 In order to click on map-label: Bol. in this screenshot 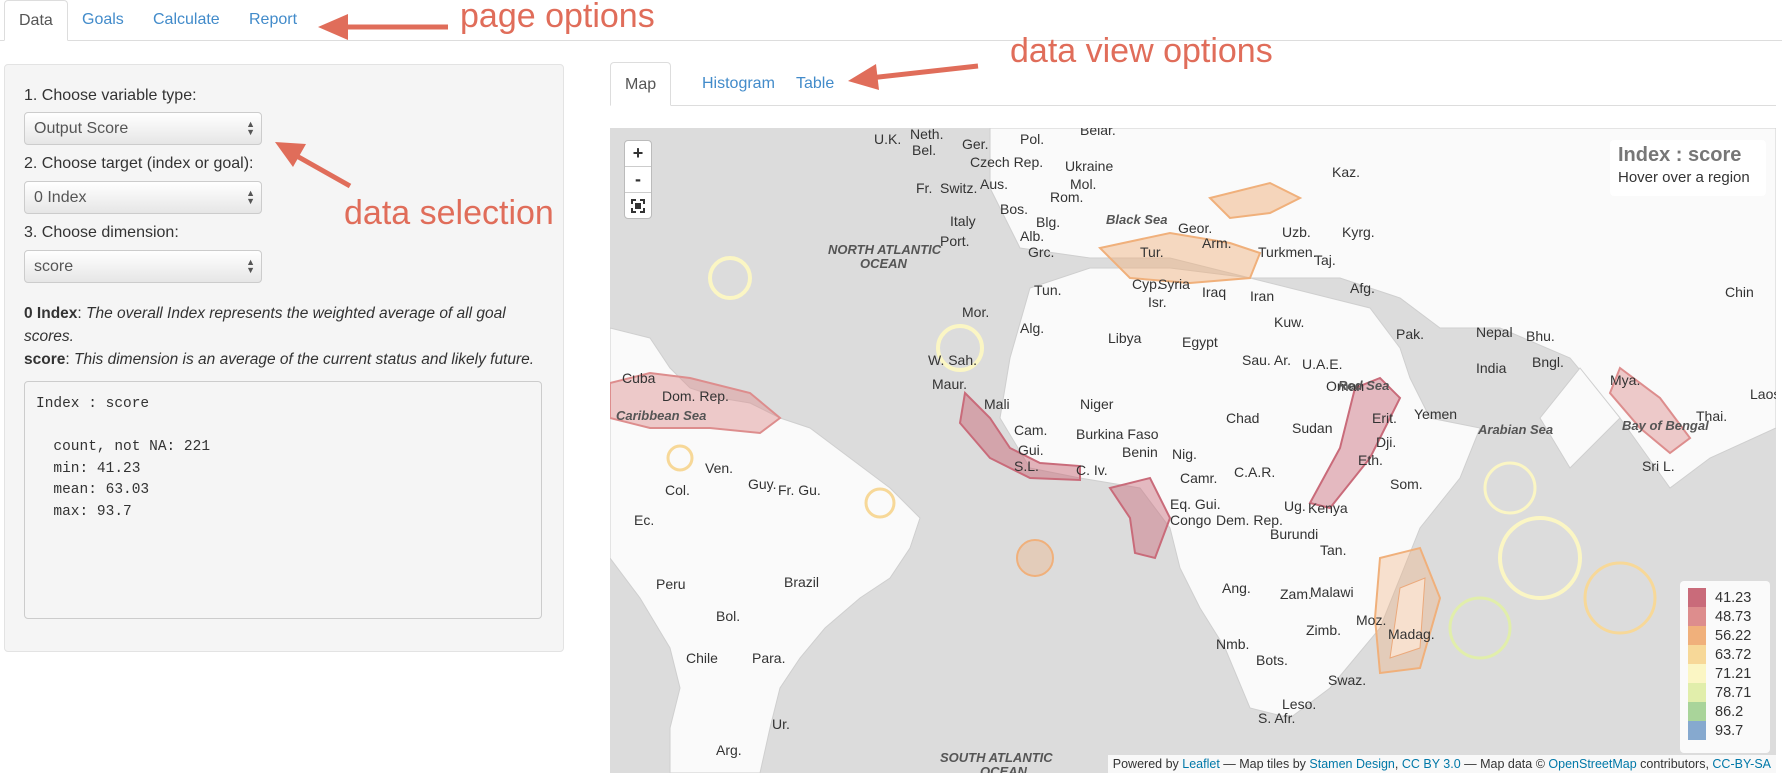, I will do `click(728, 616)`.